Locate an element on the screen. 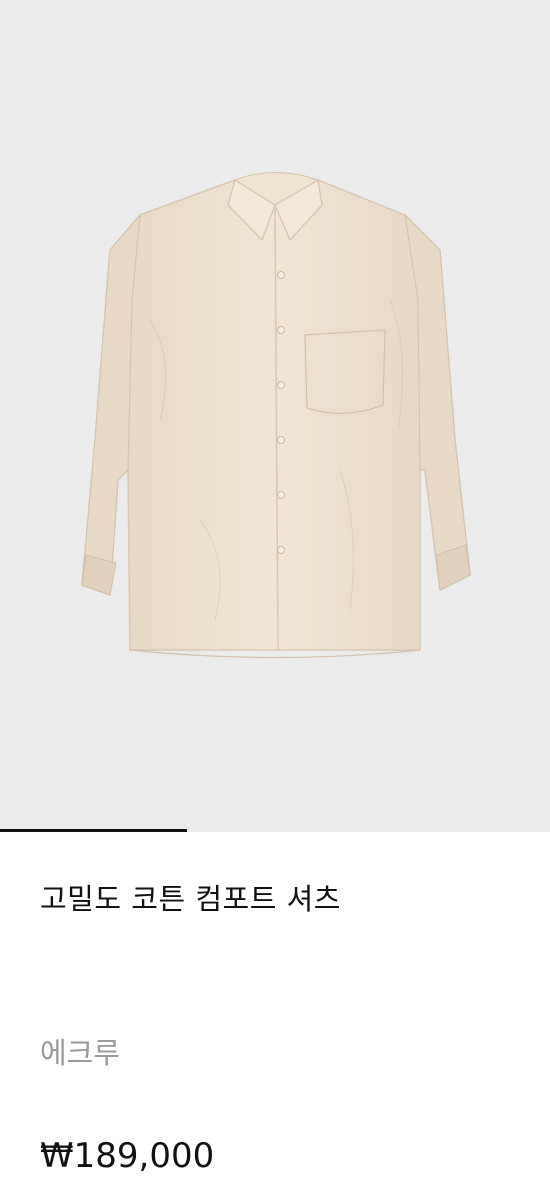 Image resolution: width=550 pixels, height=1200 pixels. gallery-progress-bar is located at coordinates (275, 830).